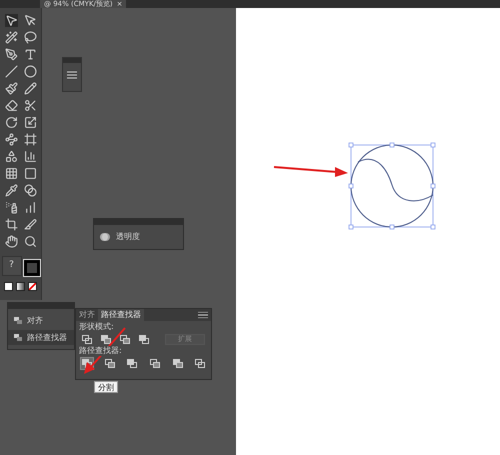 The image size is (500, 455). What do you see at coordinates (41, 320) in the screenshot?
I see `panel-item: 对齐` at bounding box center [41, 320].